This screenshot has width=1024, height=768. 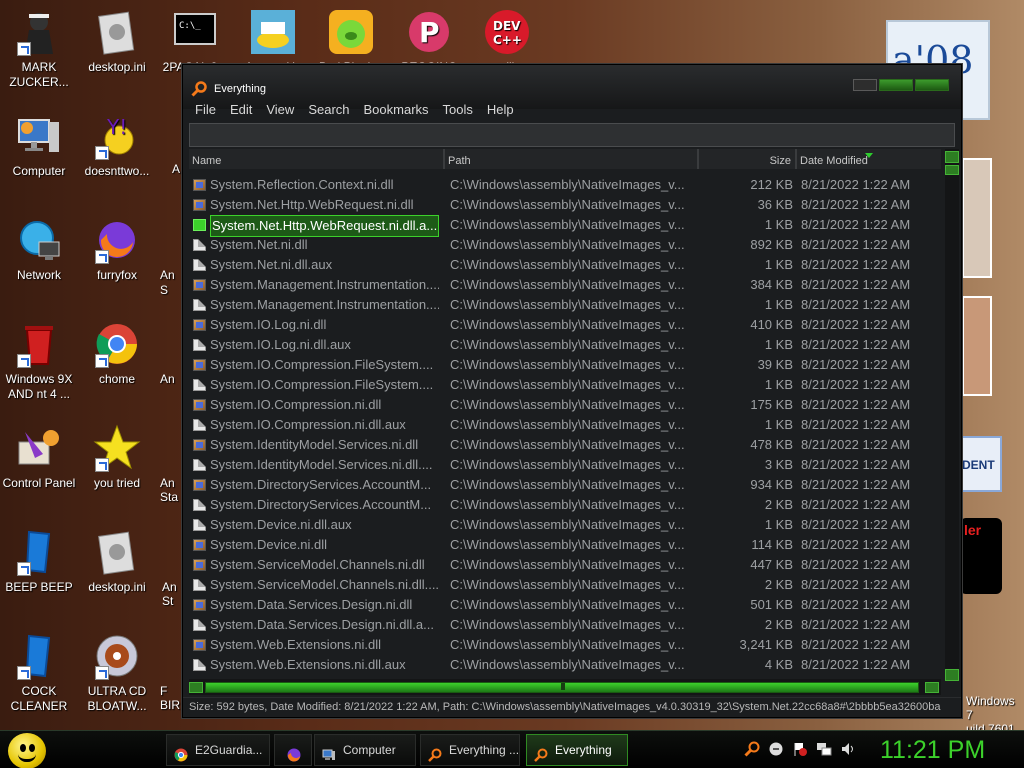 What do you see at coordinates (952, 675) in the screenshot?
I see `scroll-down-button` at bounding box center [952, 675].